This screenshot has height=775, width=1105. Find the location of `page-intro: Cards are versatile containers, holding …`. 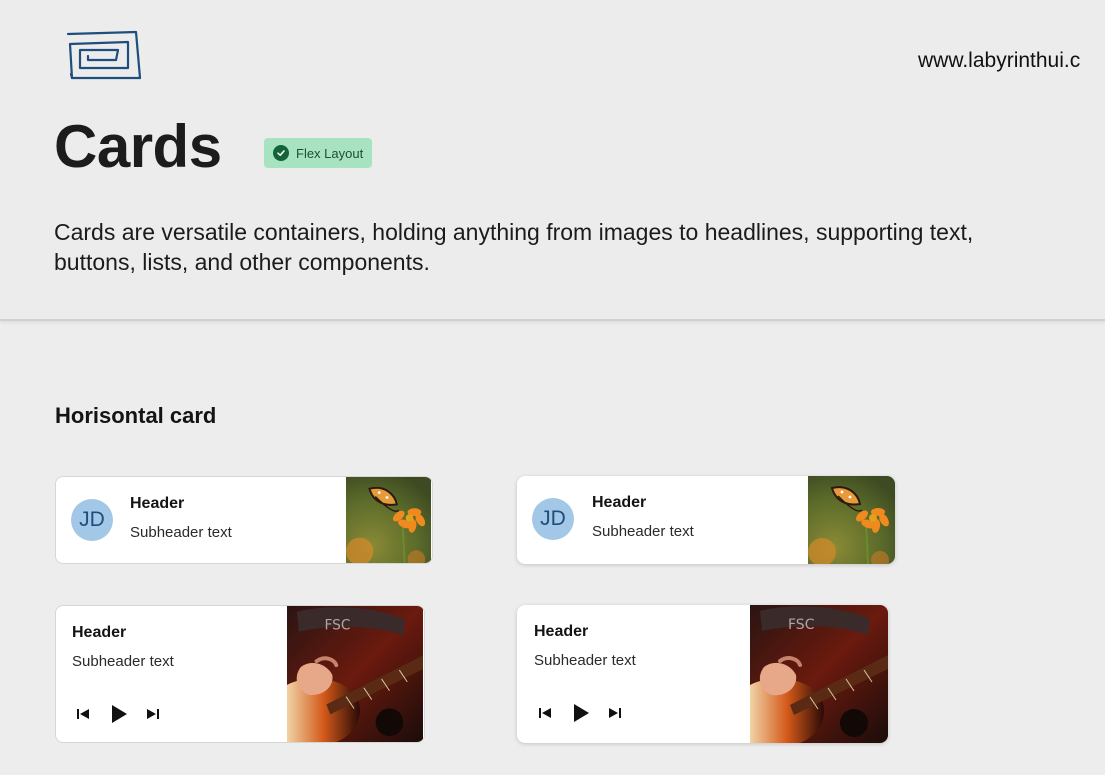

page-intro: Cards are versatile containers, holding … is located at coordinates (514, 247).